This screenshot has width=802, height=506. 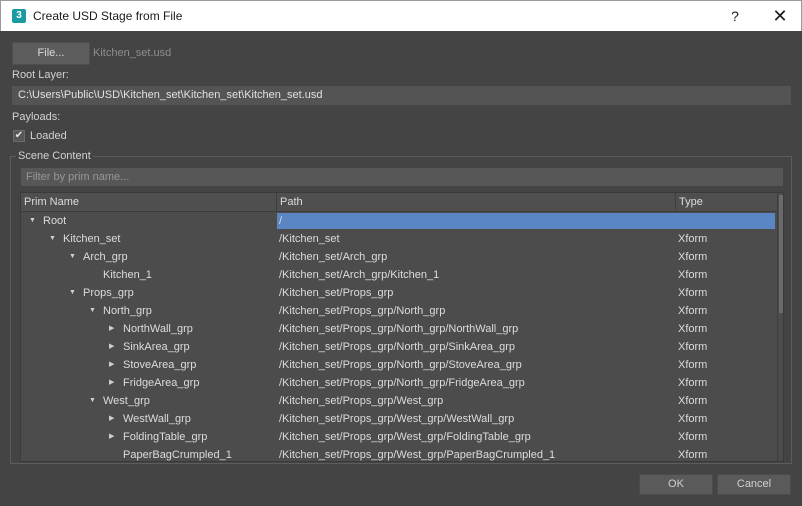 What do you see at coordinates (158, 329) in the screenshot?
I see `prim-name-cell: NorthWall_grp` at bounding box center [158, 329].